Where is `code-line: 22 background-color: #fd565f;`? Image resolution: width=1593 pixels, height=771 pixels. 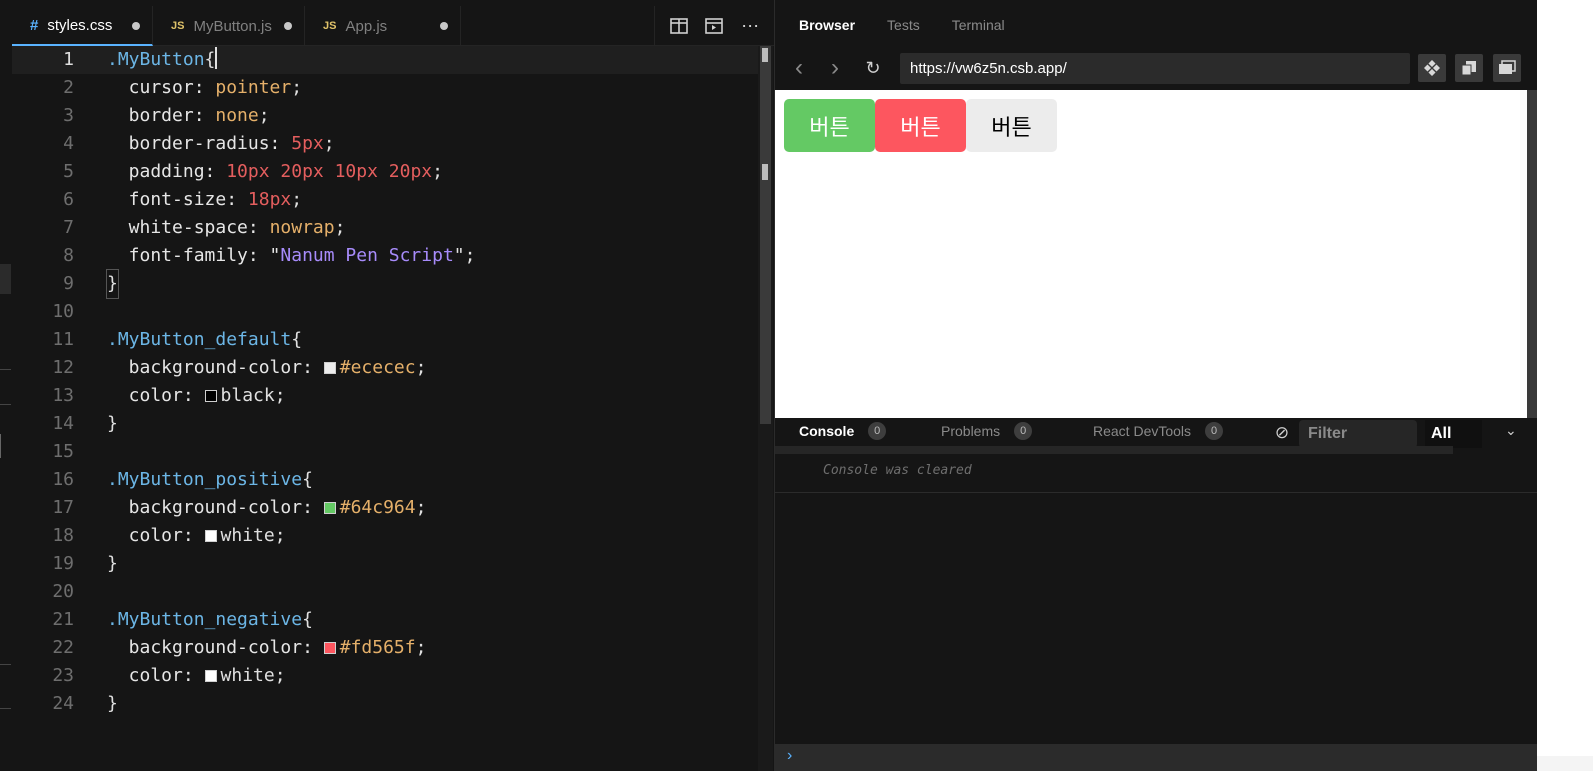
code-line: 22 background-color: #fd565f; is located at coordinates (385, 648).